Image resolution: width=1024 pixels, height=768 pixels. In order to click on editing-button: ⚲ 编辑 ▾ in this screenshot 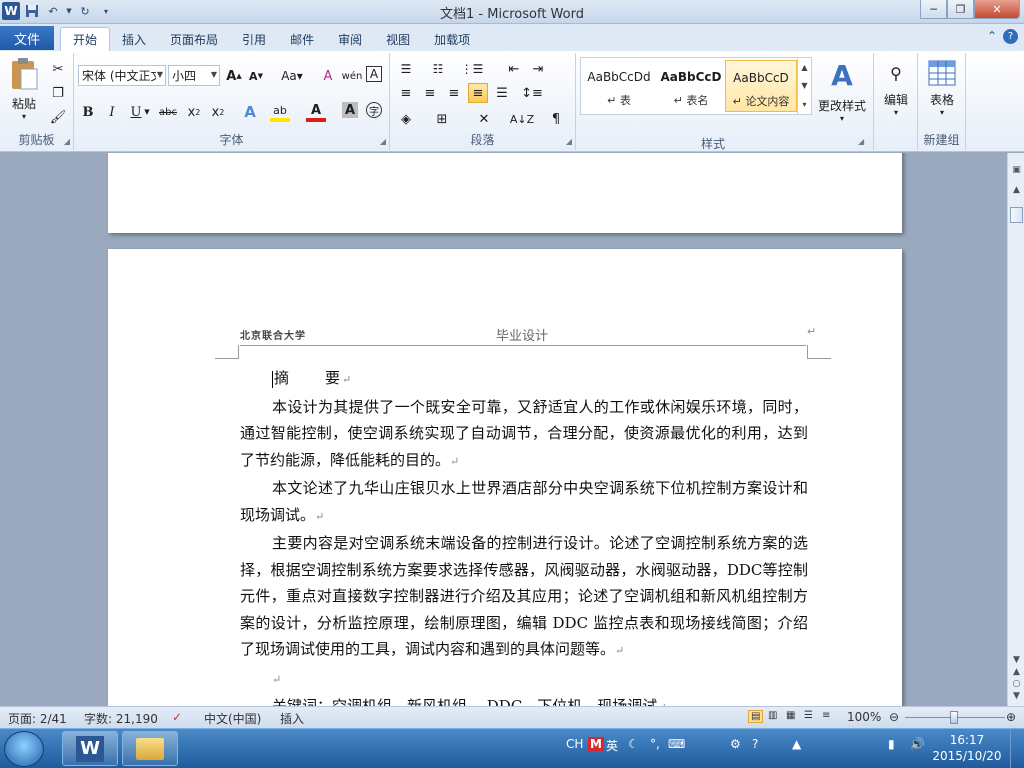, I will do `click(896, 88)`.